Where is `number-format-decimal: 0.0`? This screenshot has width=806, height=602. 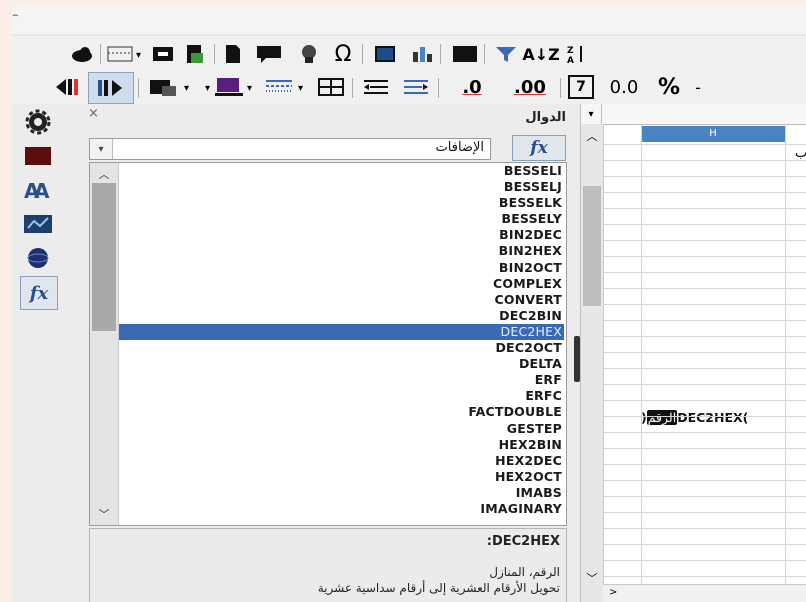 number-format-decimal: 0.0 is located at coordinates (624, 87).